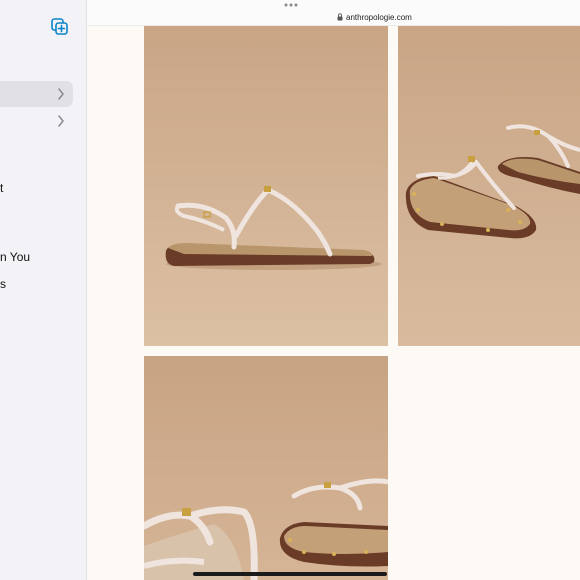  Describe the element at coordinates (379, 17) in the screenshot. I see `url-text: anthropologie.com` at that location.